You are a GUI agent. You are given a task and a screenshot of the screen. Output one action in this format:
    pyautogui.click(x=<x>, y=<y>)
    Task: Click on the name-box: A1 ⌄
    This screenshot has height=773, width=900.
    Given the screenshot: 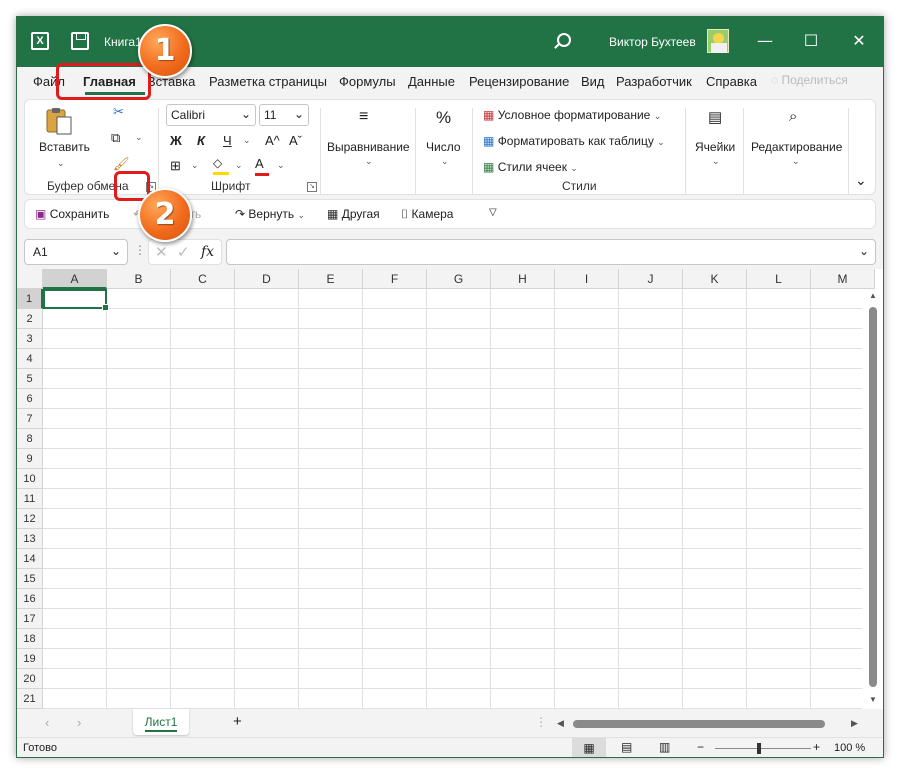 What is the action you would take?
    pyautogui.click(x=76, y=252)
    